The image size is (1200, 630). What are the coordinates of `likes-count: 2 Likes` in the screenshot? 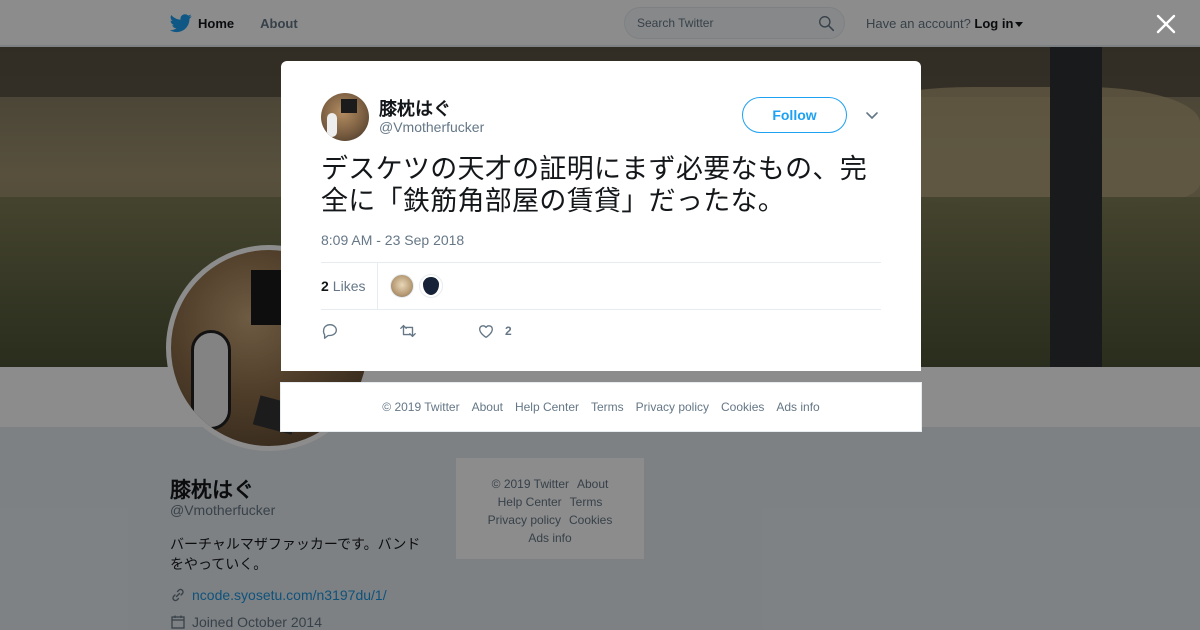 It's located at (350, 286).